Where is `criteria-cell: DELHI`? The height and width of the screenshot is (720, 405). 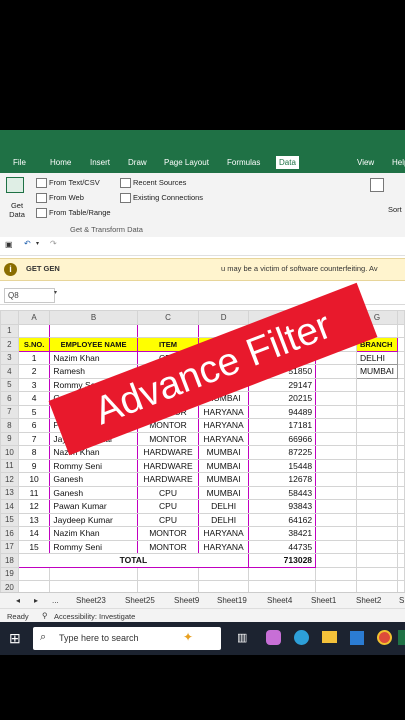 criteria-cell: DELHI is located at coordinates (377, 357).